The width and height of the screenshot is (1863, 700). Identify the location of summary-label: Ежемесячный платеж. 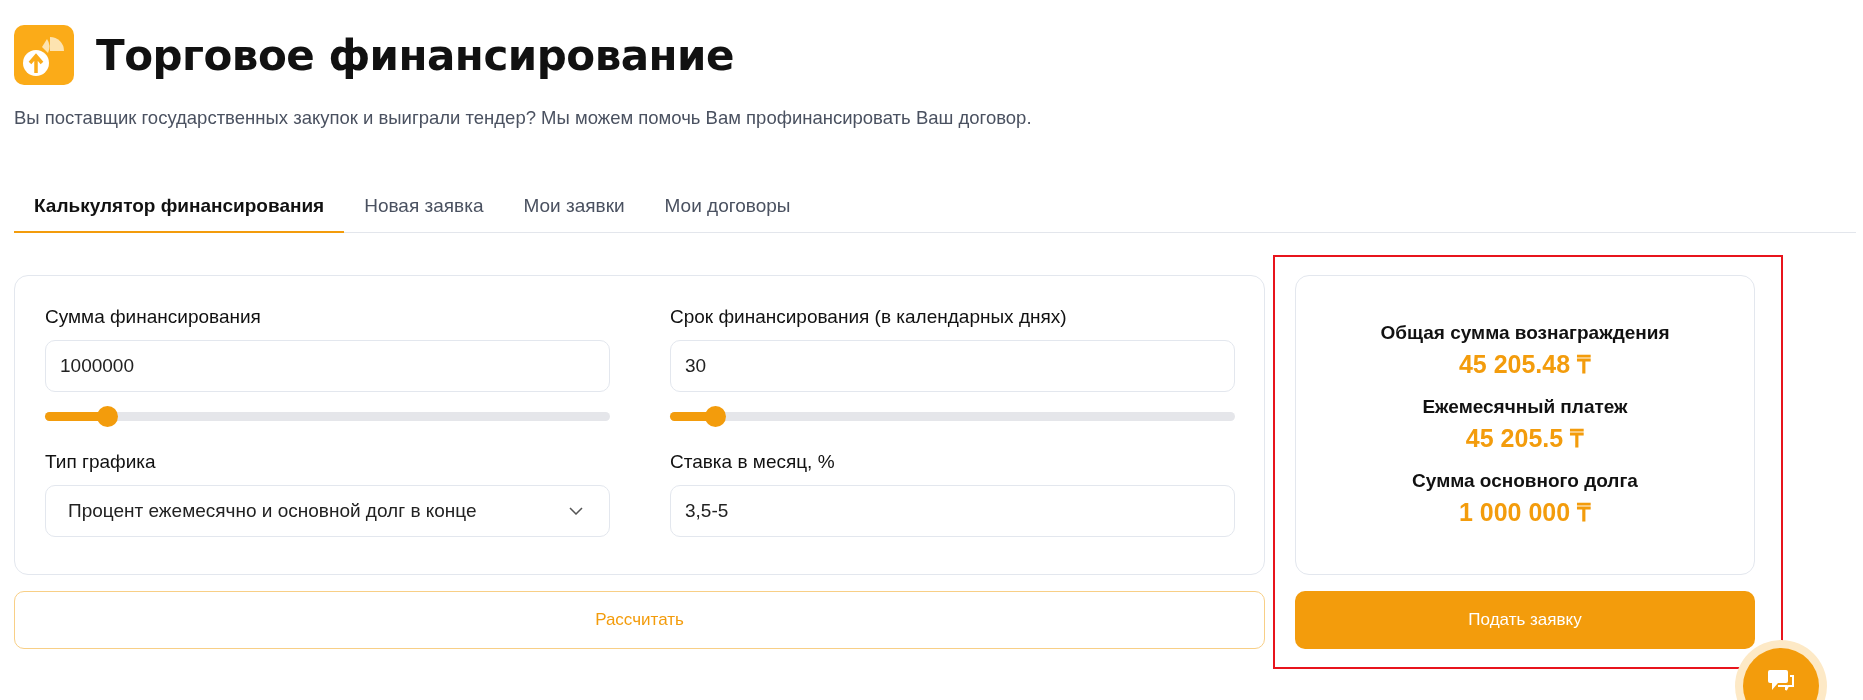
(1525, 407).